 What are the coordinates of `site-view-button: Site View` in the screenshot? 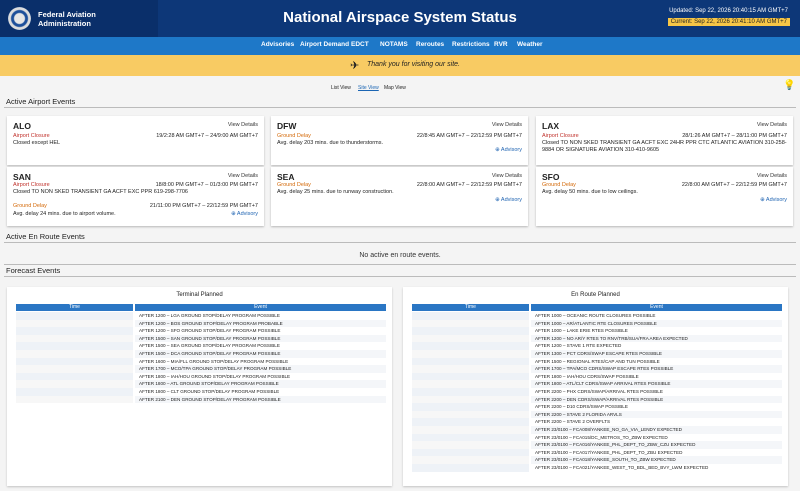 It's located at (368, 88).